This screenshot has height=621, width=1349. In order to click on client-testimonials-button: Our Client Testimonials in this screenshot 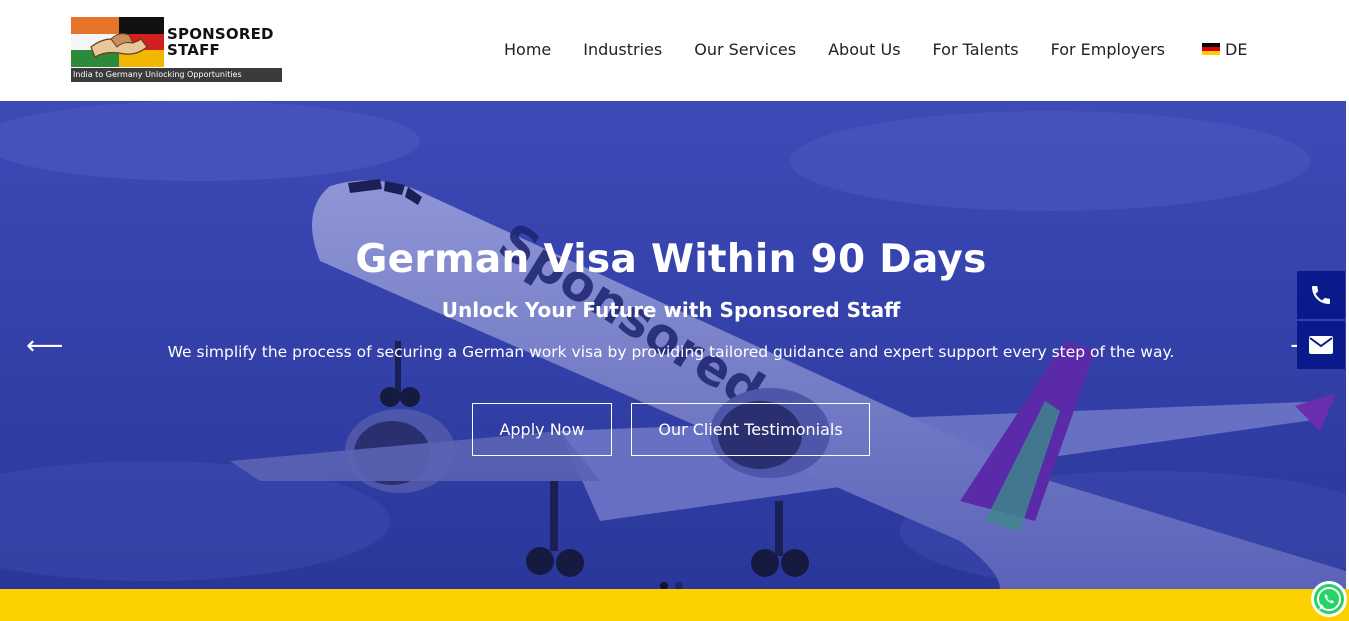, I will do `click(750, 429)`.